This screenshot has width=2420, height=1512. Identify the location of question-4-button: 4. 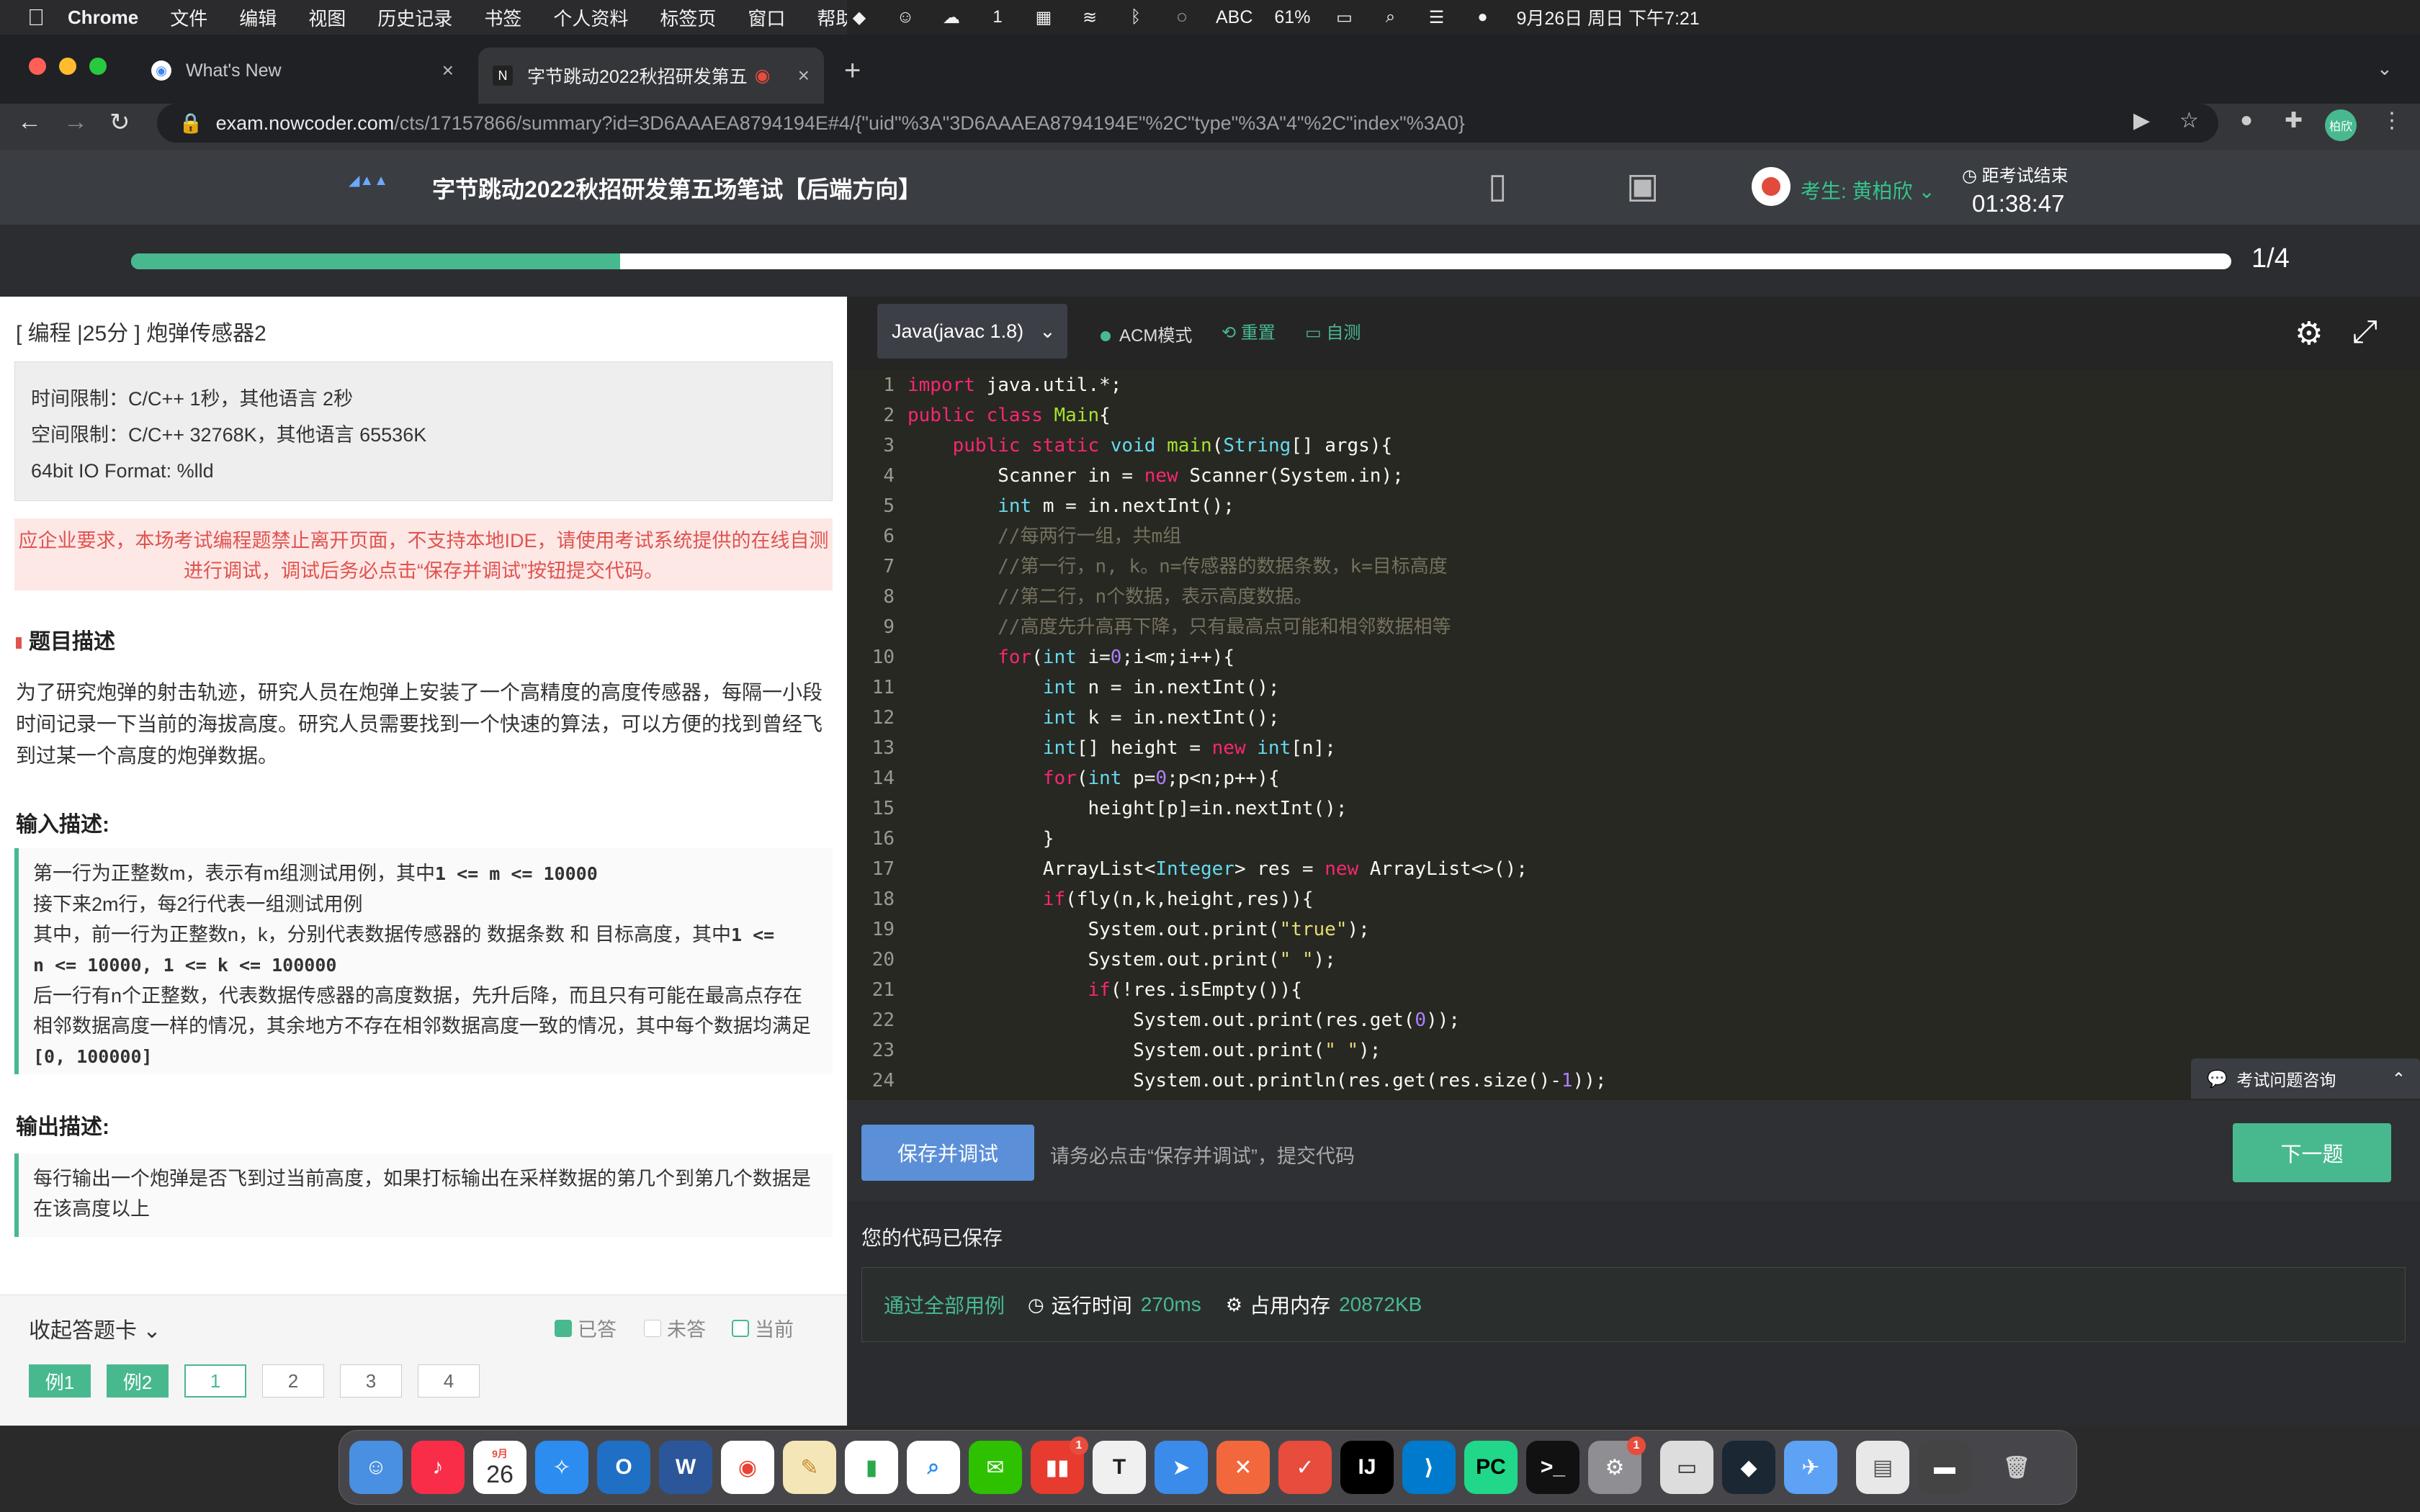
(449, 1381).